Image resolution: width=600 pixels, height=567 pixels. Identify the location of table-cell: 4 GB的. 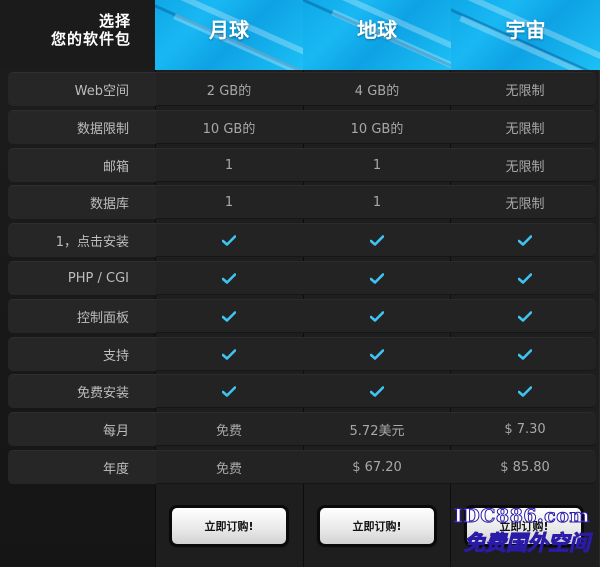
(377, 91).